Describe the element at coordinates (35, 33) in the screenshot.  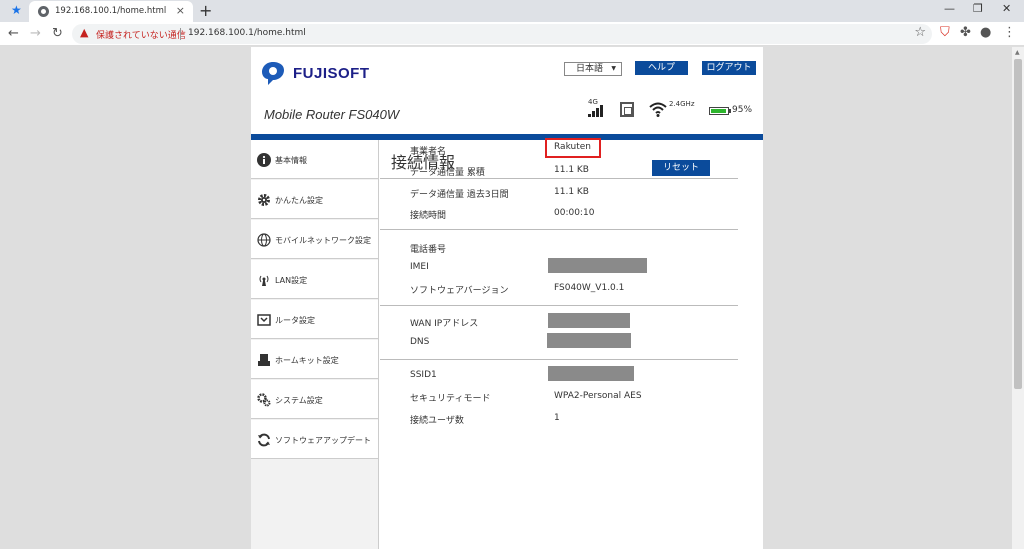
I see `forward-icon: →` at that location.